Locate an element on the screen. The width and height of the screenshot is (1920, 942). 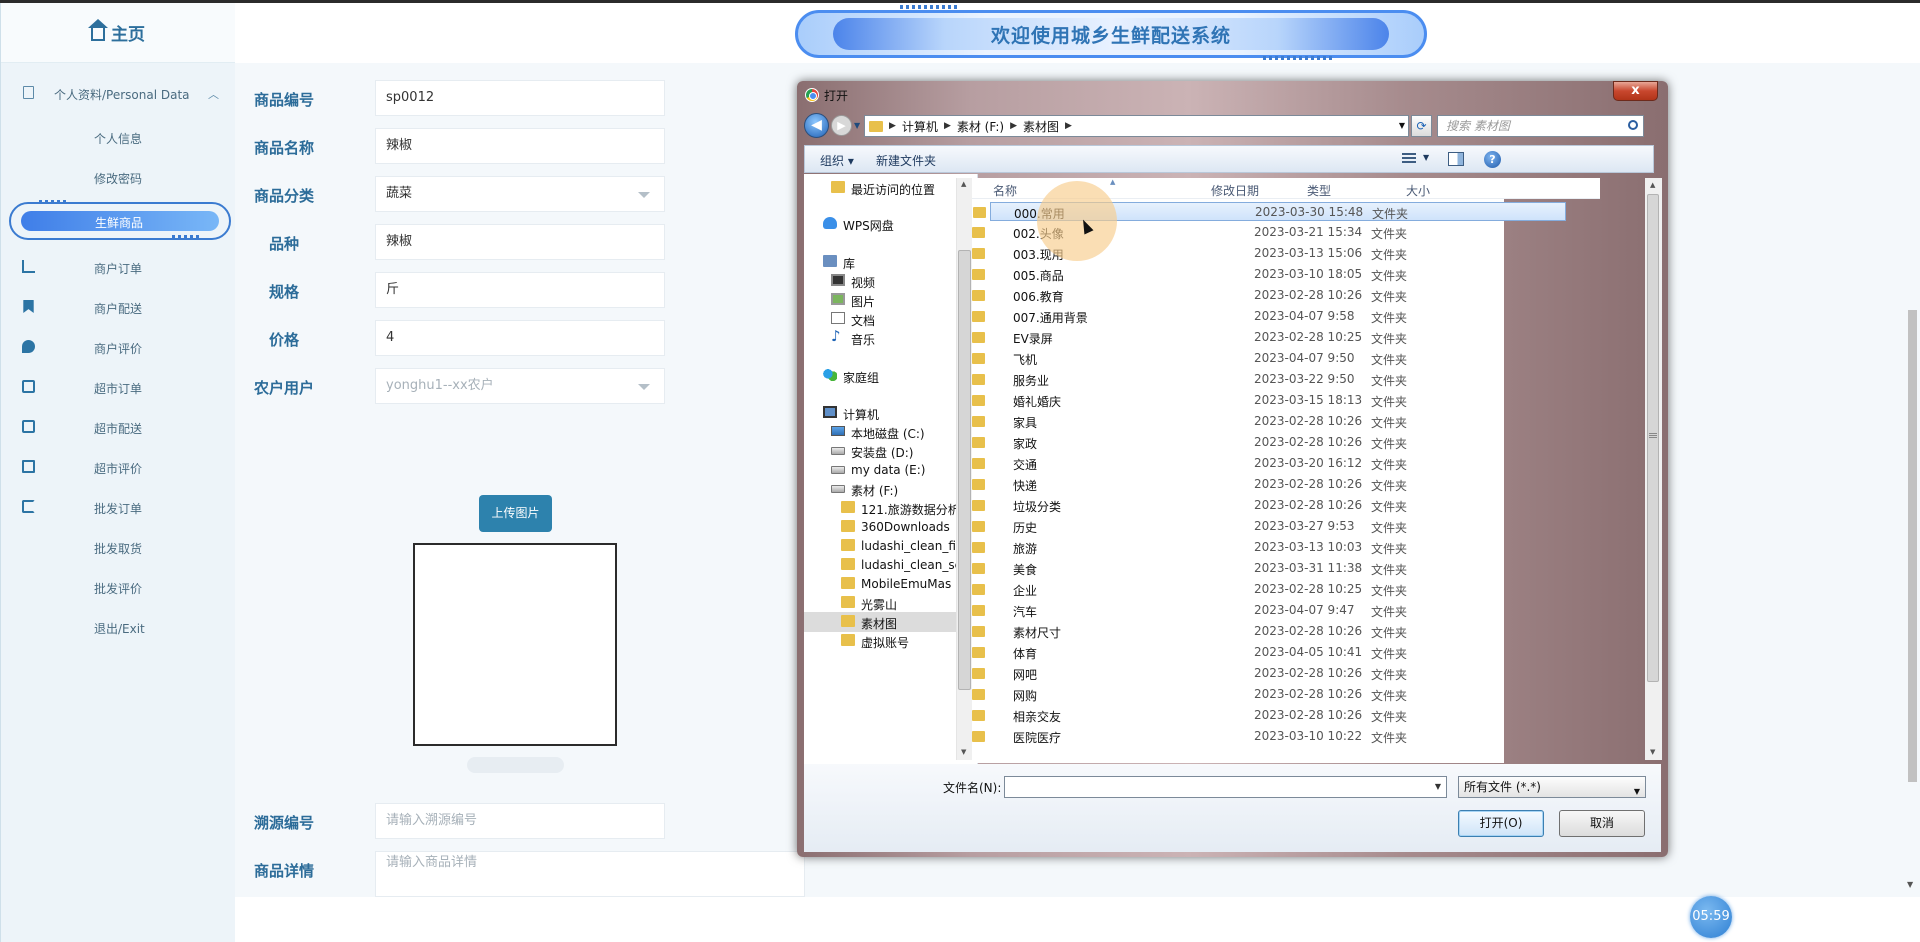
forward-button: ▶ is located at coordinates (841, 125).